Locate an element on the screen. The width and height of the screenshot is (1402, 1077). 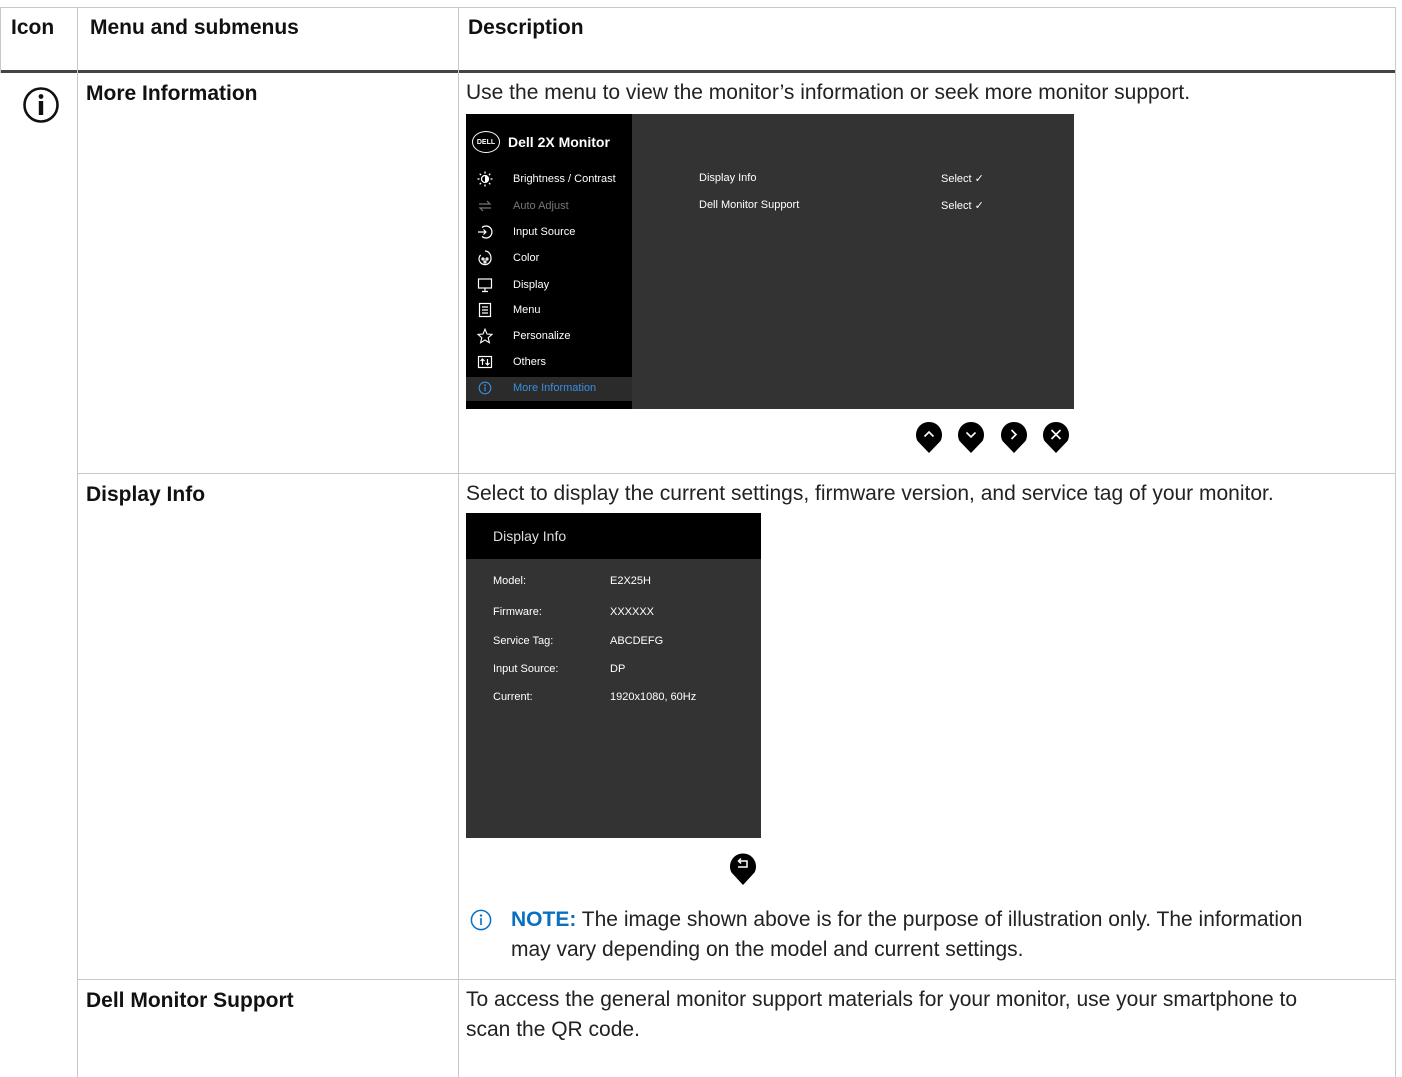
info-label-current: Current: is located at coordinates (513, 697).